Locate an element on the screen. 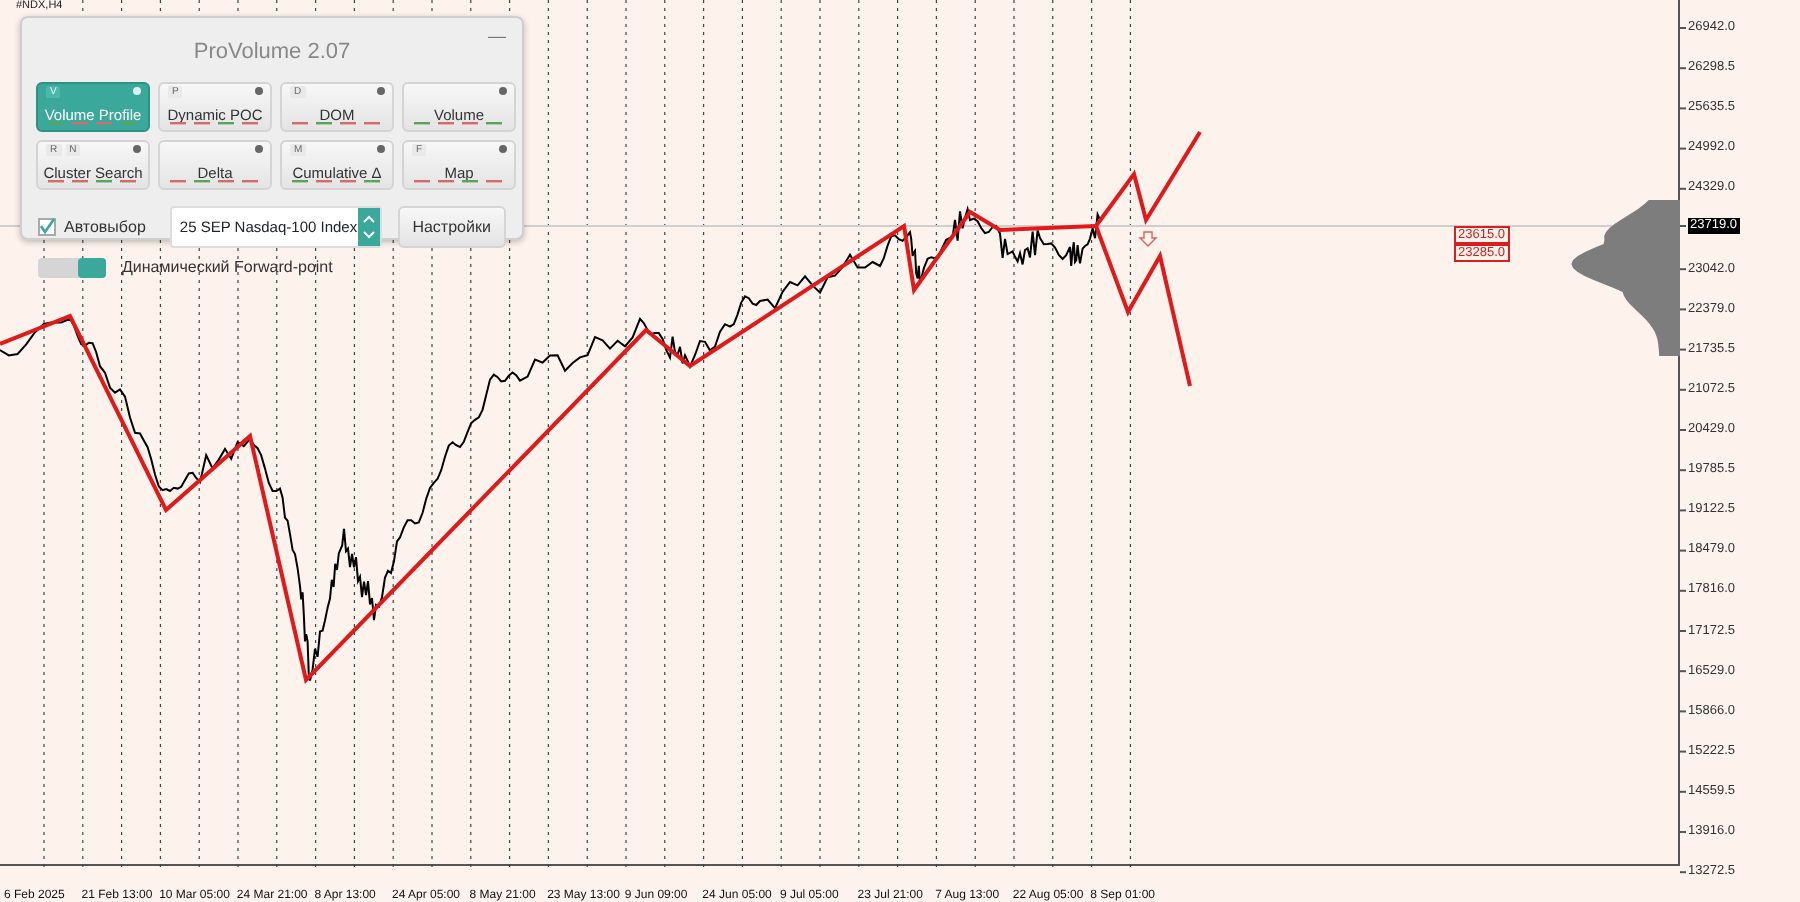 The height and width of the screenshot is (902, 1800). spinner-icon is located at coordinates (368, 227).